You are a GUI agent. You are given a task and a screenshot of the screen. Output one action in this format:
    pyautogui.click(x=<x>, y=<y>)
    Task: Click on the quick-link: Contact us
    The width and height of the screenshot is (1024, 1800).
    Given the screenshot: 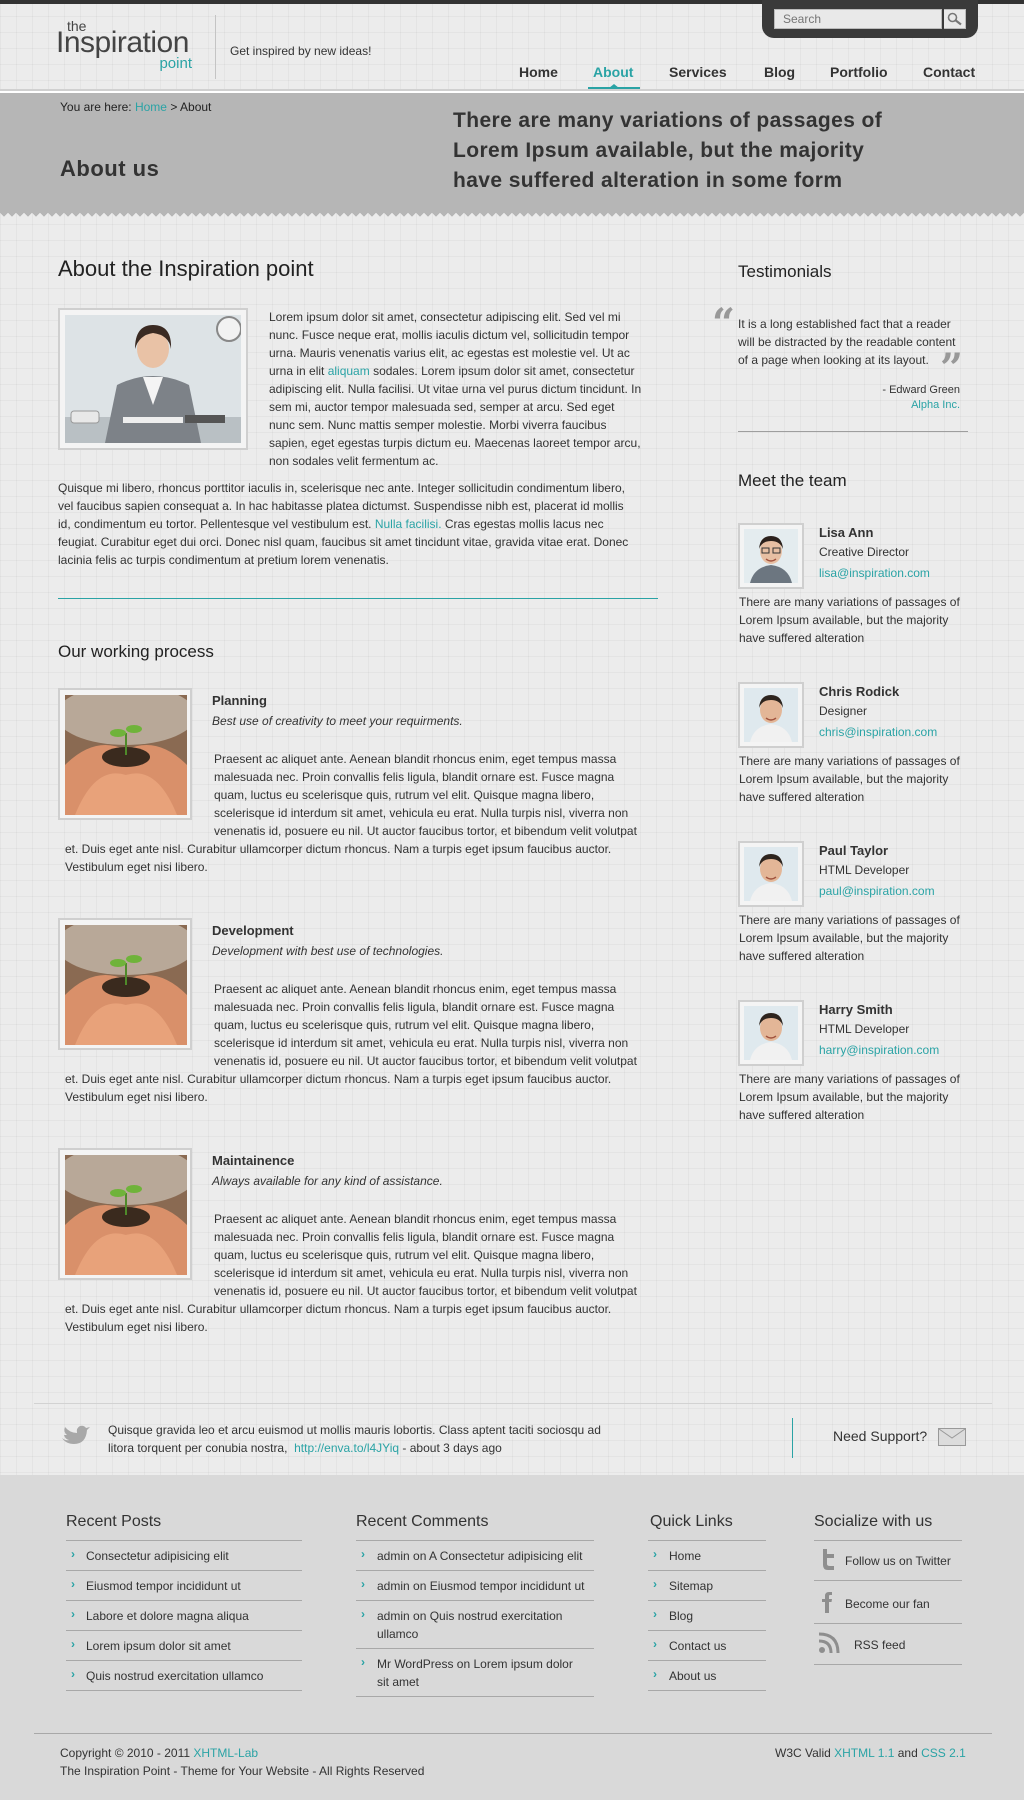 What is the action you would take?
    pyautogui.click(x=697, y=1646)
    